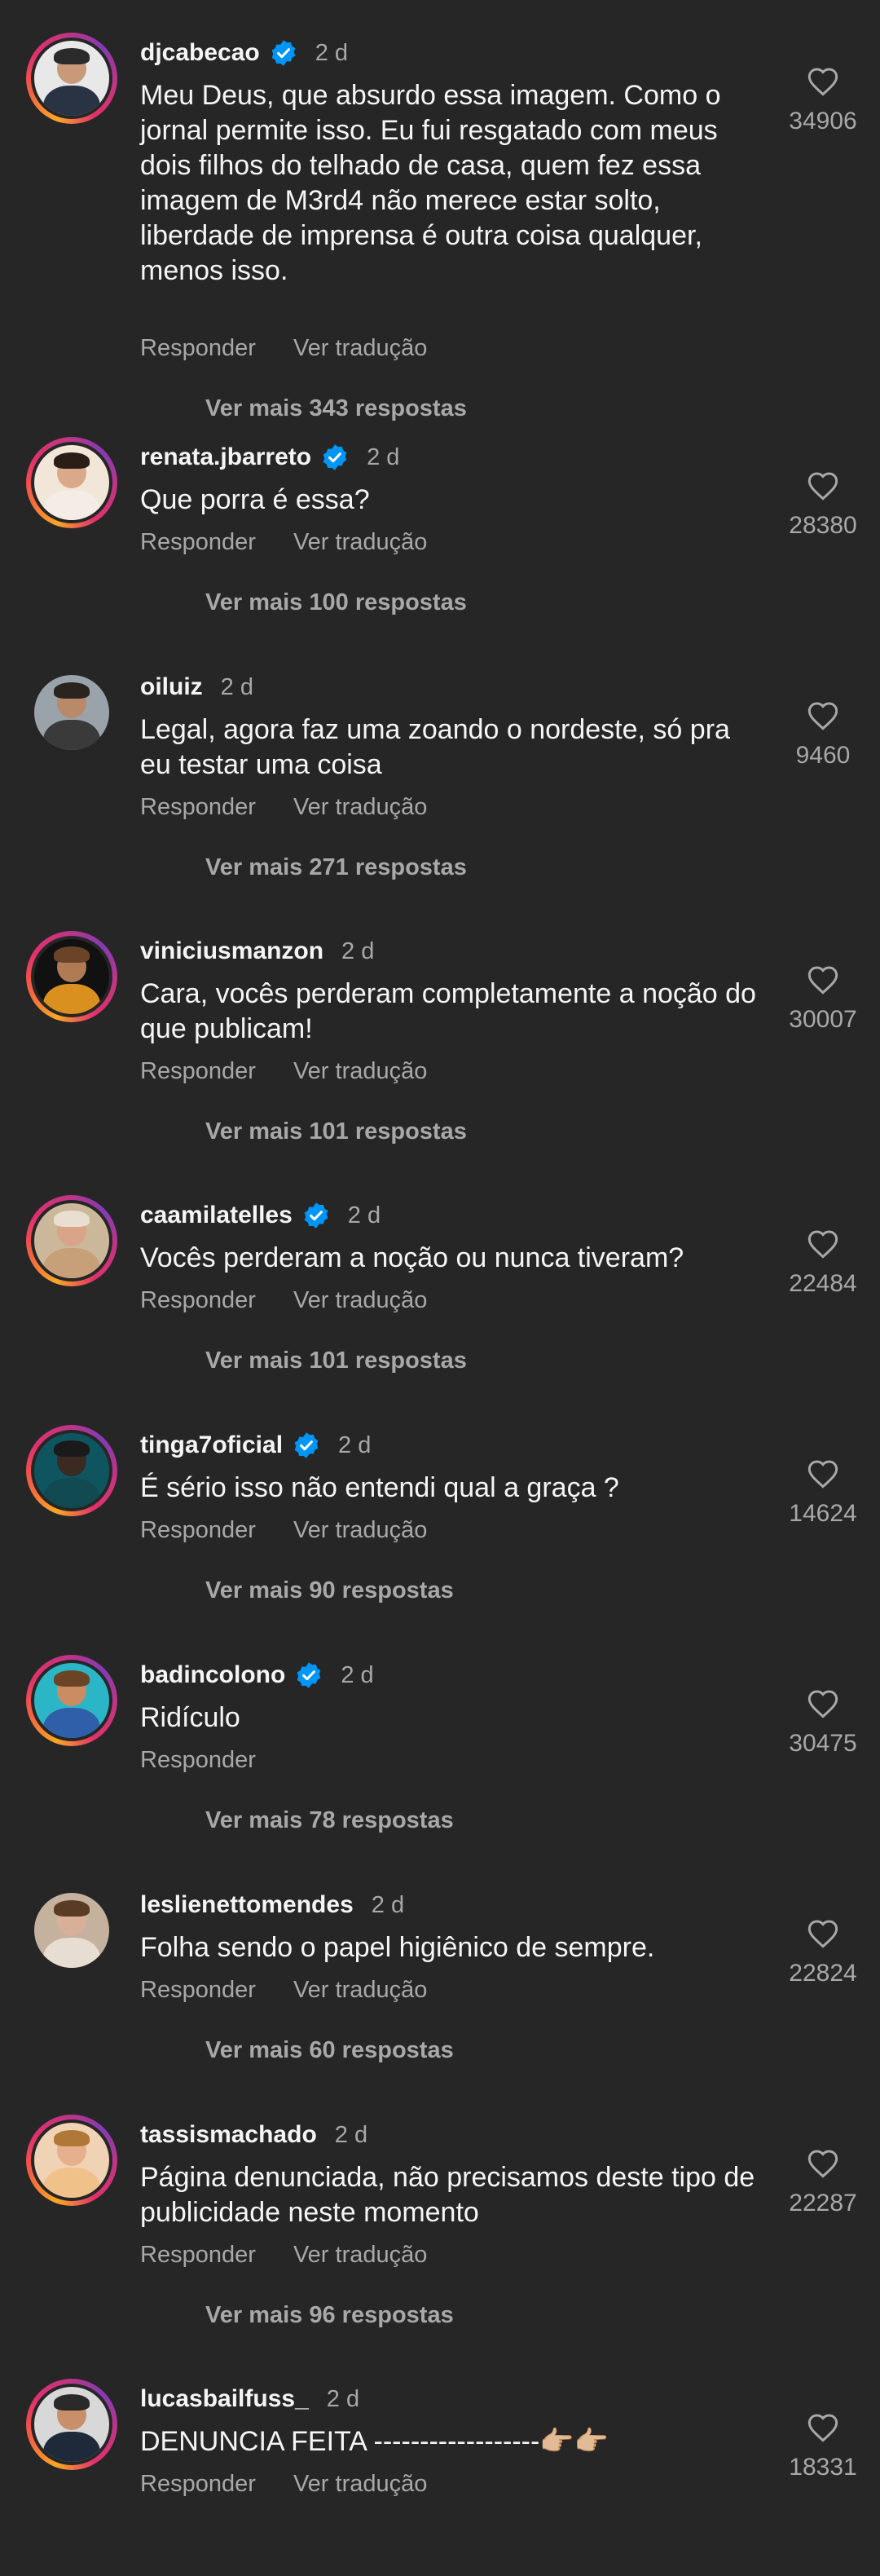 The height and width of the screenshot is (2576, 880). What do you see at coordinates (171, 687) in the screenshot?
I see `username-link: oiluiz` at bounding box center [171, 687].